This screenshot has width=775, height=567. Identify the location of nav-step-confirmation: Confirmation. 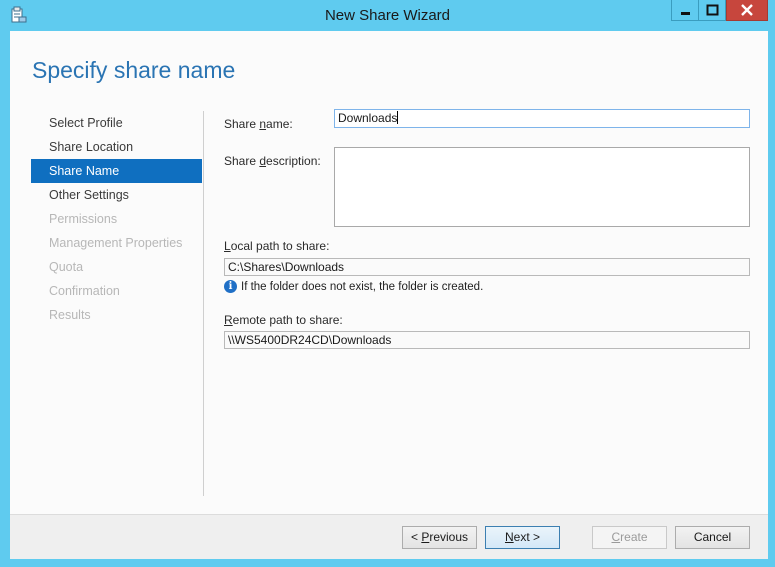
(84, 291).